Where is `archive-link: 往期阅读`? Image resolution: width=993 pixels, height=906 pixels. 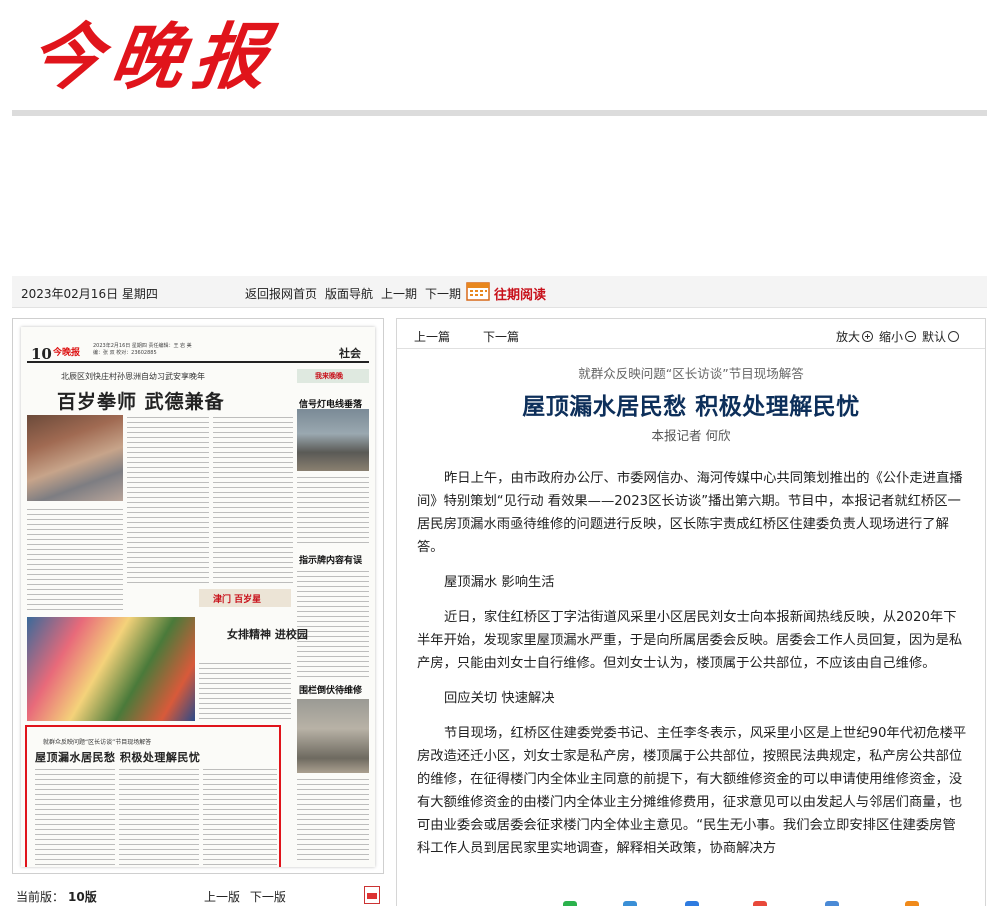 archive-link: 往期阅读 is located at coordinates (520, 293).